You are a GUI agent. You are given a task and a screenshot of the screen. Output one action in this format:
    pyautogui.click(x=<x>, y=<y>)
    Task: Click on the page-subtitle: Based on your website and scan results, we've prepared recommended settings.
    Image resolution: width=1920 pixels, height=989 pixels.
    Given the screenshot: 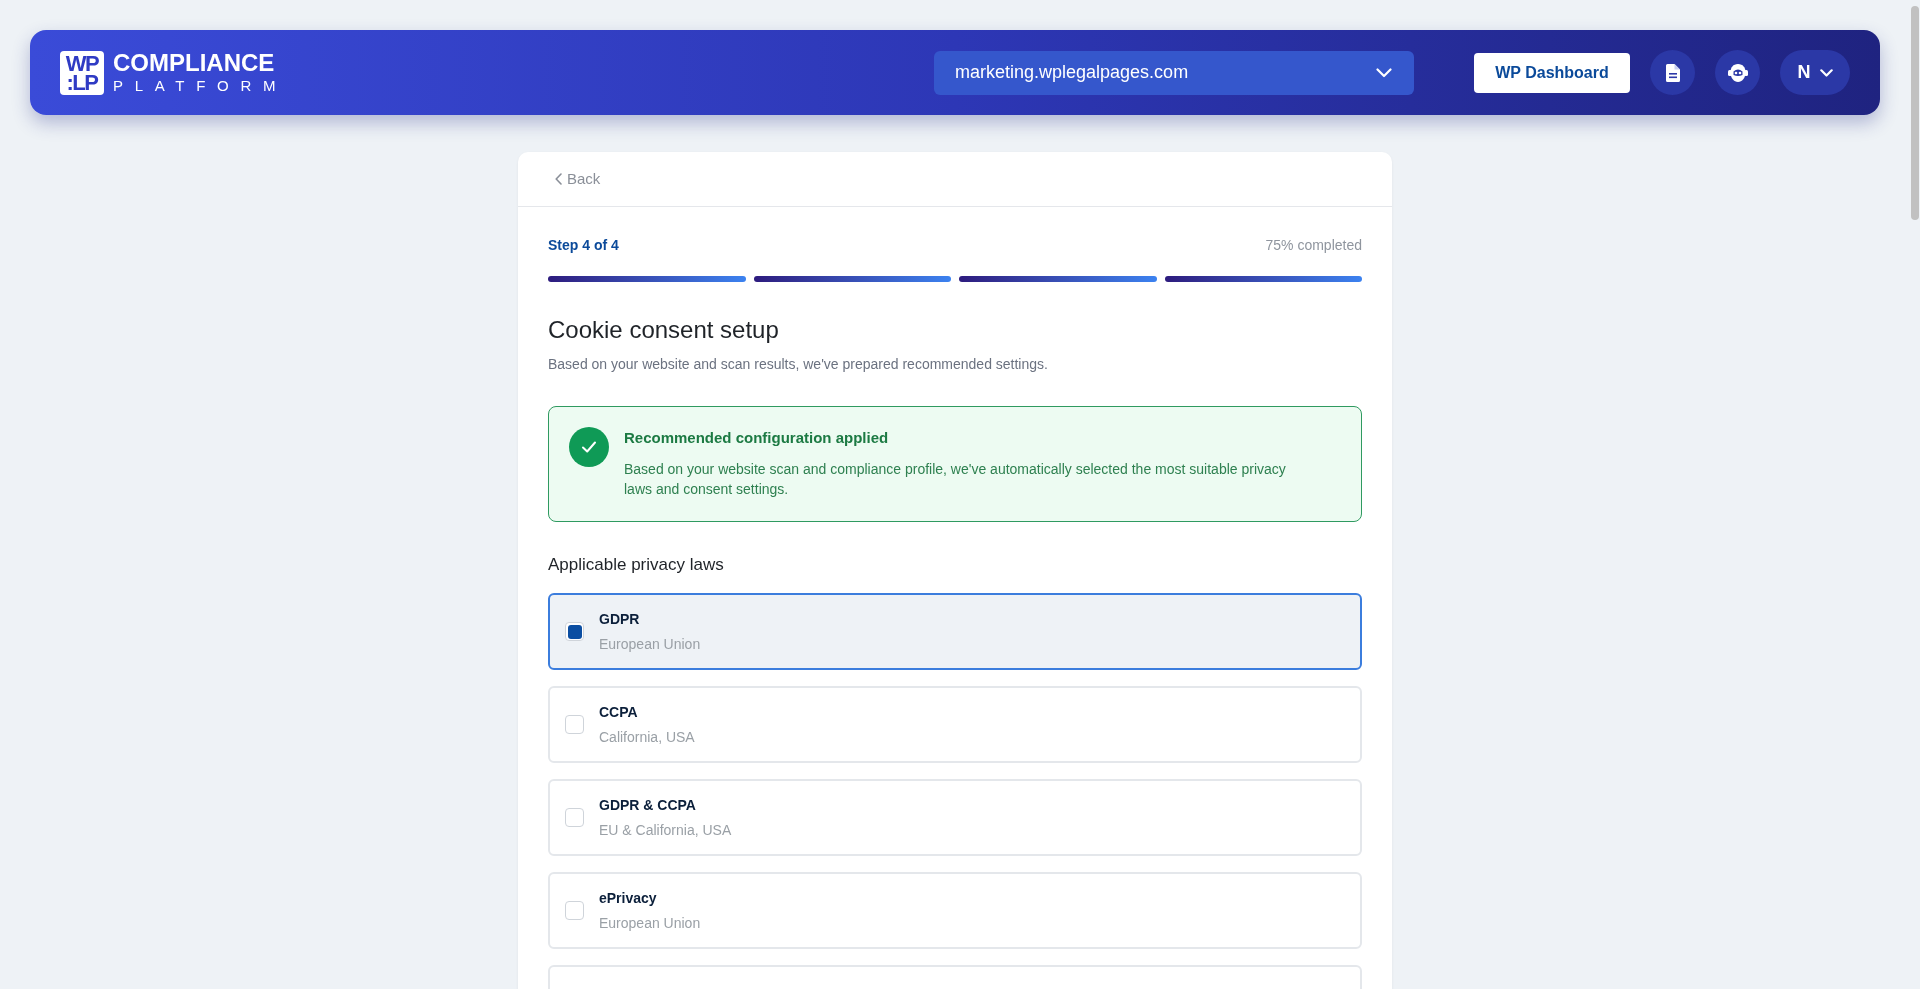 What is the action you would take?
    pyautogui.click(x=798, y=364)
    